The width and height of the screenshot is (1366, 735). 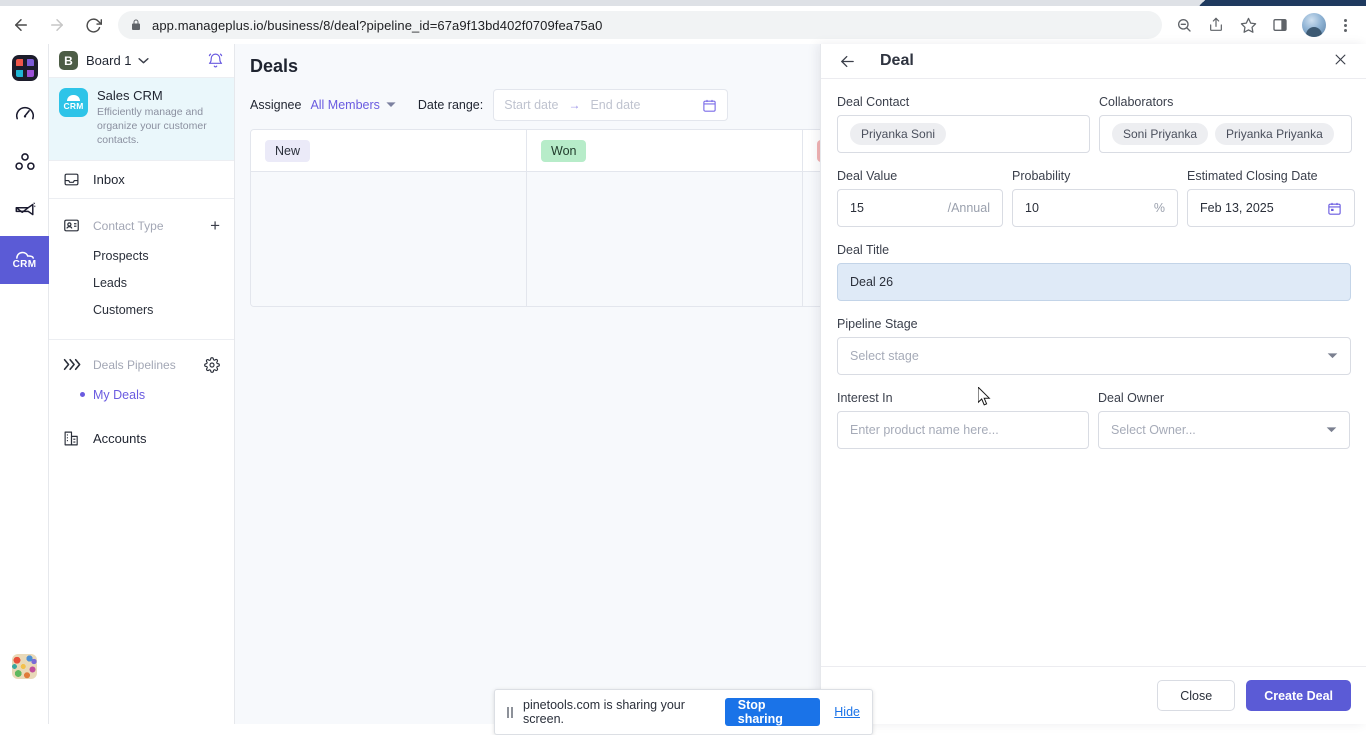 I want to click on sidebar-item-inbox: Inbox, so click(x=141, y=180).